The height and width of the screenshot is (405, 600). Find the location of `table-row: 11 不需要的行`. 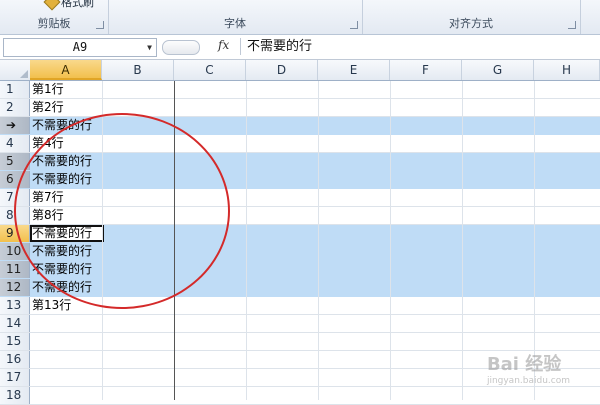

table-row: 11 不需要的行 is located at coordinates (300, 270).